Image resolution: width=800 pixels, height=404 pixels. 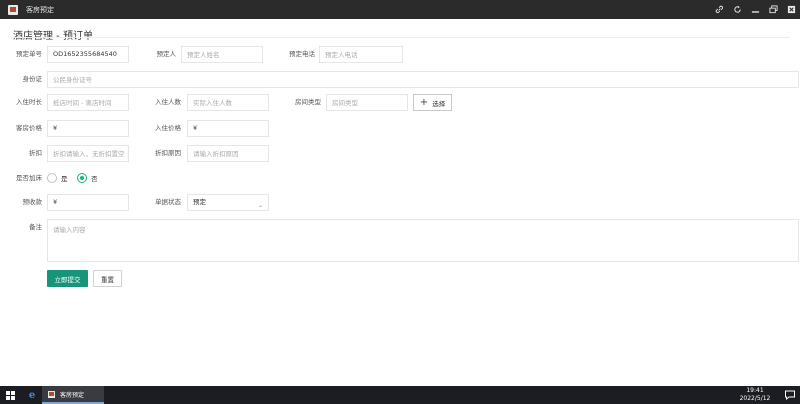 What do you see at coordinates (222, 54) in the screenshot?
I see `booker-input` at bounding box center [222, 54].